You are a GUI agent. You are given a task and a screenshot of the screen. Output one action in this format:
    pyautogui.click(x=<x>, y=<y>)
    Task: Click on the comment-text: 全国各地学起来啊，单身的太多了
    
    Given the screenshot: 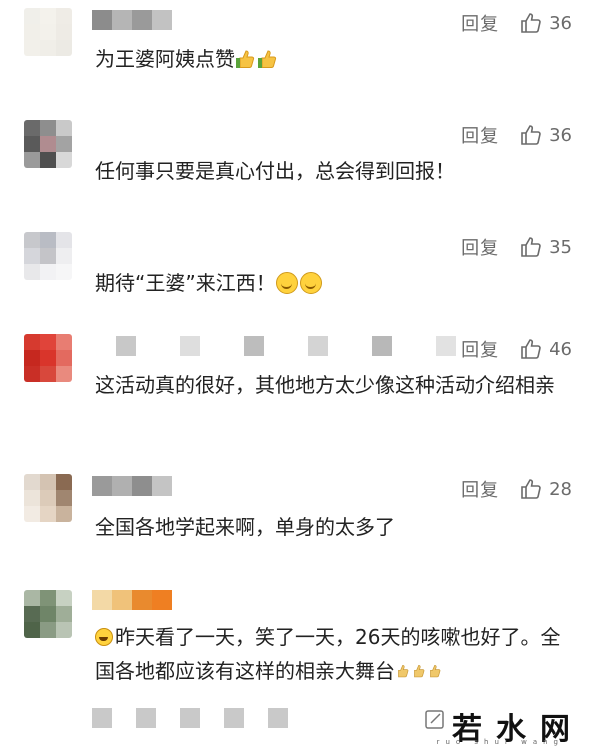 What is the action you would take?
    pyautogui.click(x=245, y=527)
    